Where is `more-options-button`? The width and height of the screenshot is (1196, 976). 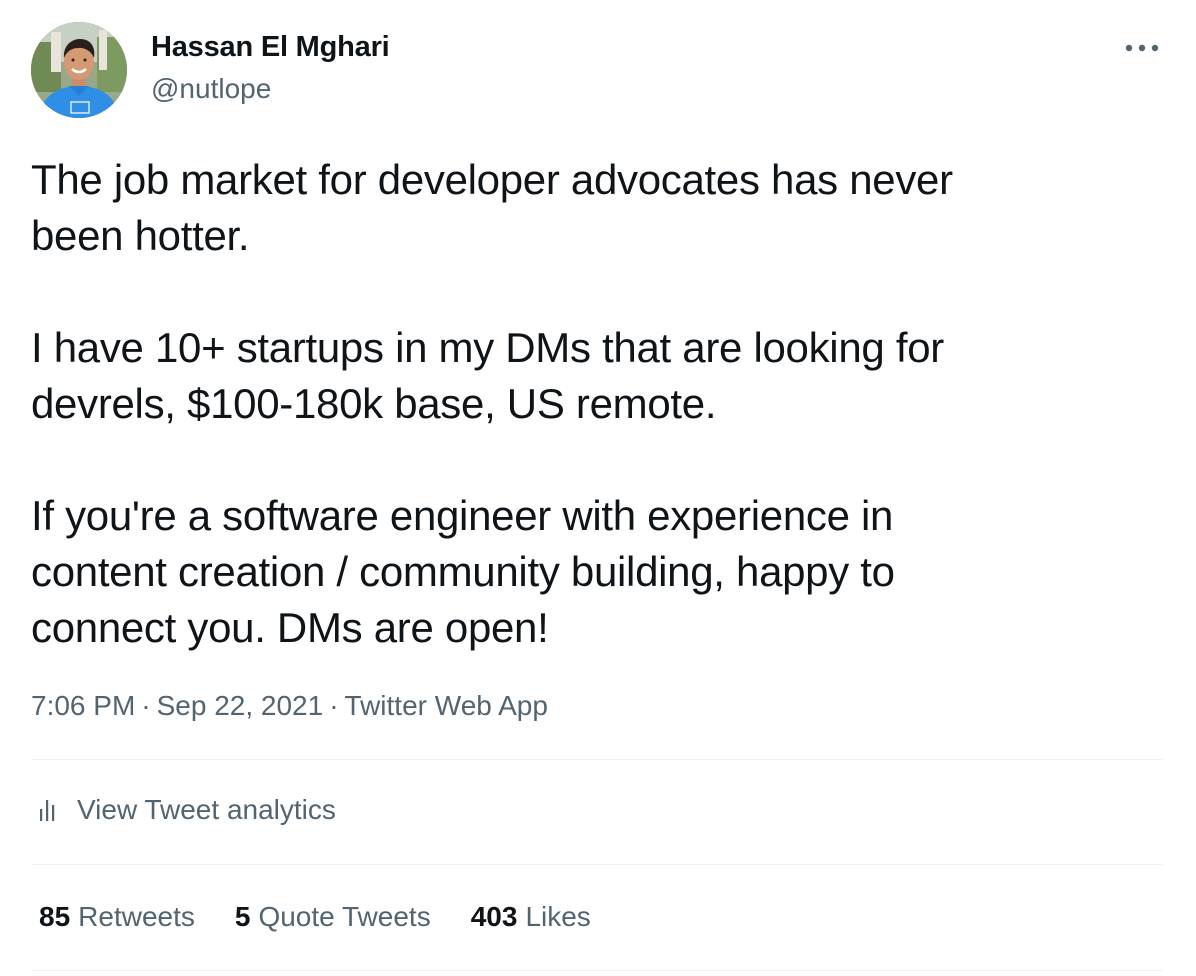 more-options-button is located at coordinates (1142, 48).